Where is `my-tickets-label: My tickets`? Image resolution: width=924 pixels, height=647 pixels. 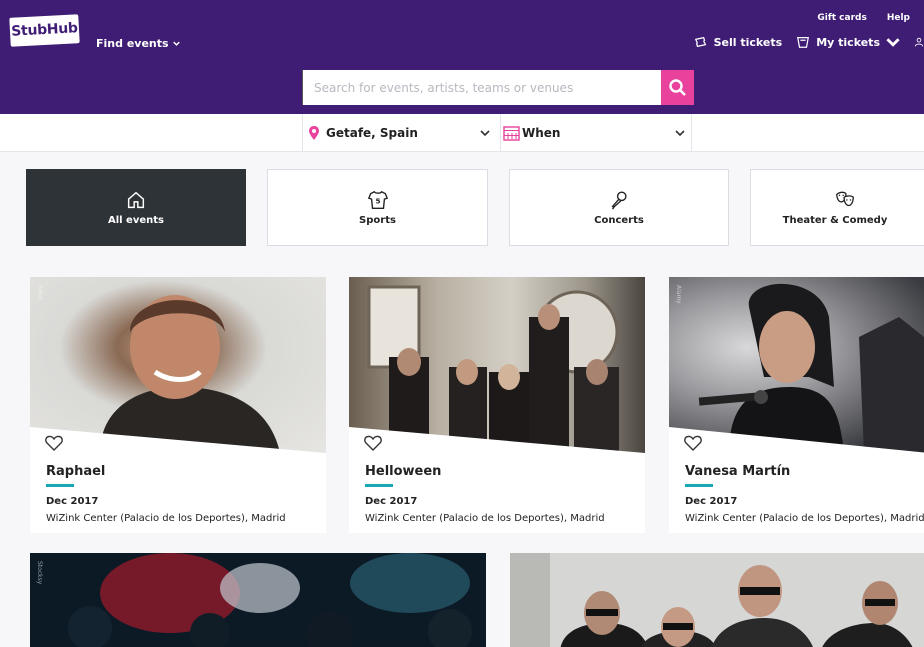
my-tickets-label: My tickets is located at coordinates (848, 42).